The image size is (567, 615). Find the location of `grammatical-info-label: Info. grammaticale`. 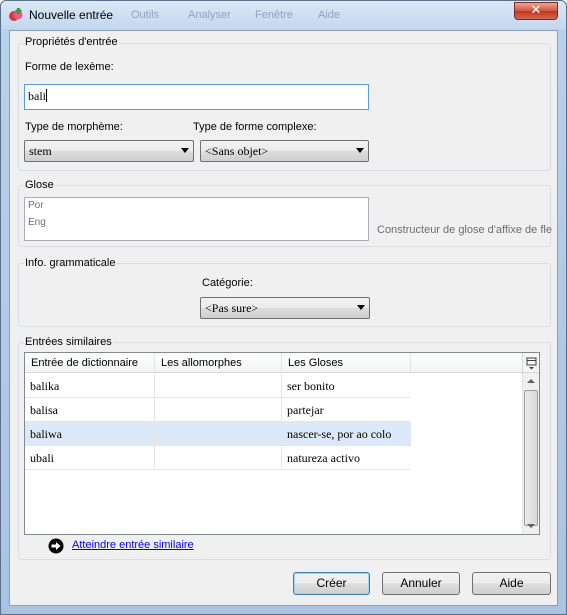

grammatical-info-label: Info. grammaticale is located at coordinates (70, 263).